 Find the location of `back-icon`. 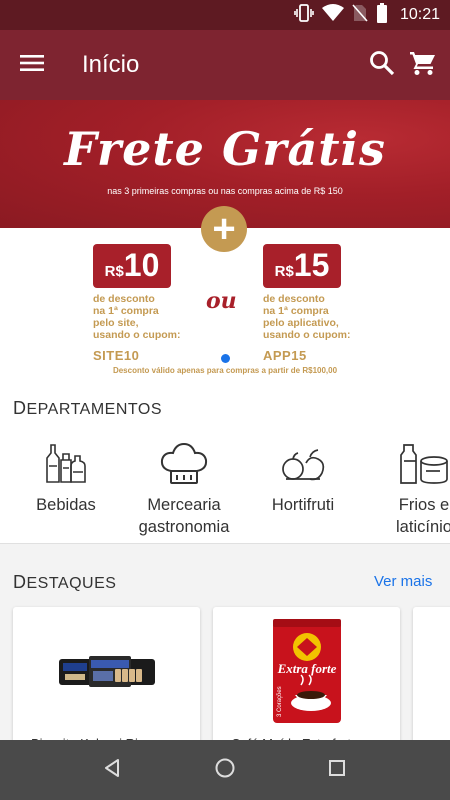

back-icon is located at coordinates (112, 770).